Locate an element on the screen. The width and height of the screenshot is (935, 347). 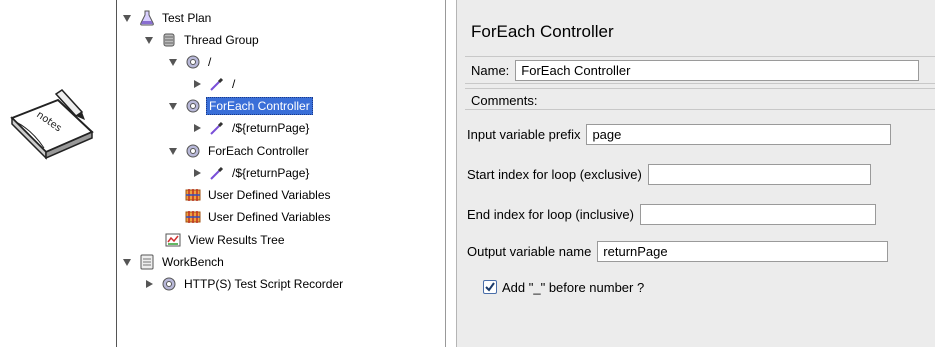
input-prefix-row: Input variable prefix is located at coordinates (679, 134).